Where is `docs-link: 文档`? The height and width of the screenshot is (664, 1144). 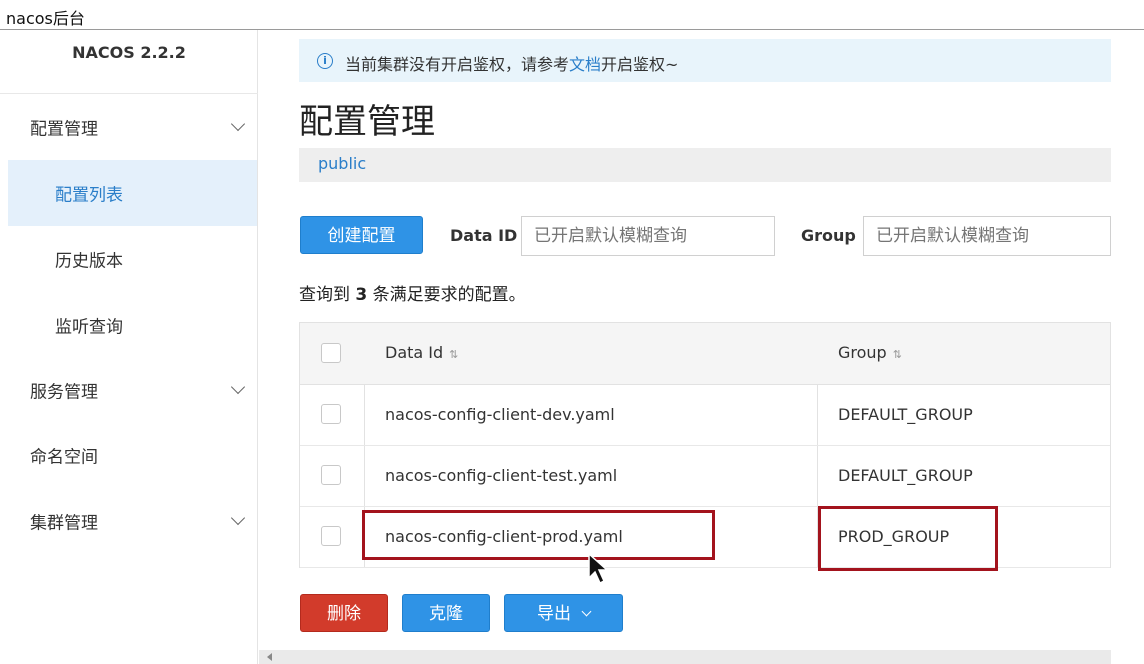
docs-link: 文档 is located at coordinates (585, 64).